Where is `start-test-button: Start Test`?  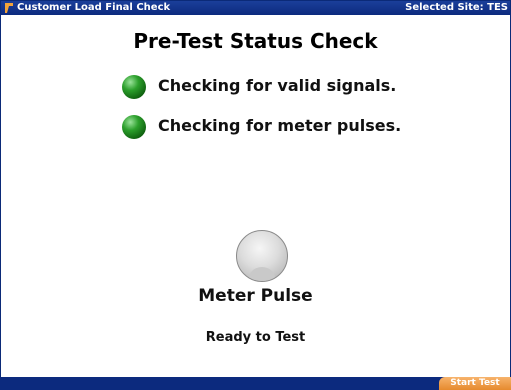 start-test-button: Start Test is located at coordinates (475, 383).